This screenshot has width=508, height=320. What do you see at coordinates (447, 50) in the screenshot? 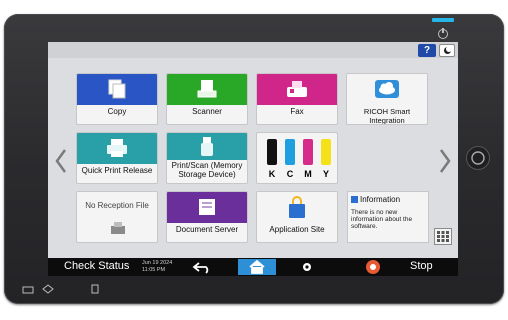
I see `energy-saver-button` at bounding box center [447, 50].